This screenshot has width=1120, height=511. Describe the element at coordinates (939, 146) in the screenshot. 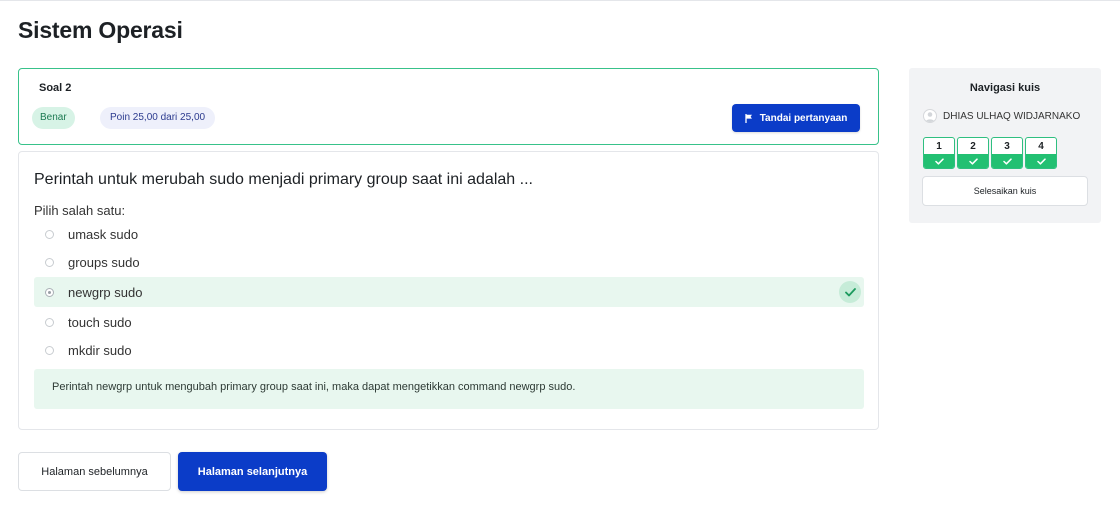

I see `question-nav-number: 1` at that location.